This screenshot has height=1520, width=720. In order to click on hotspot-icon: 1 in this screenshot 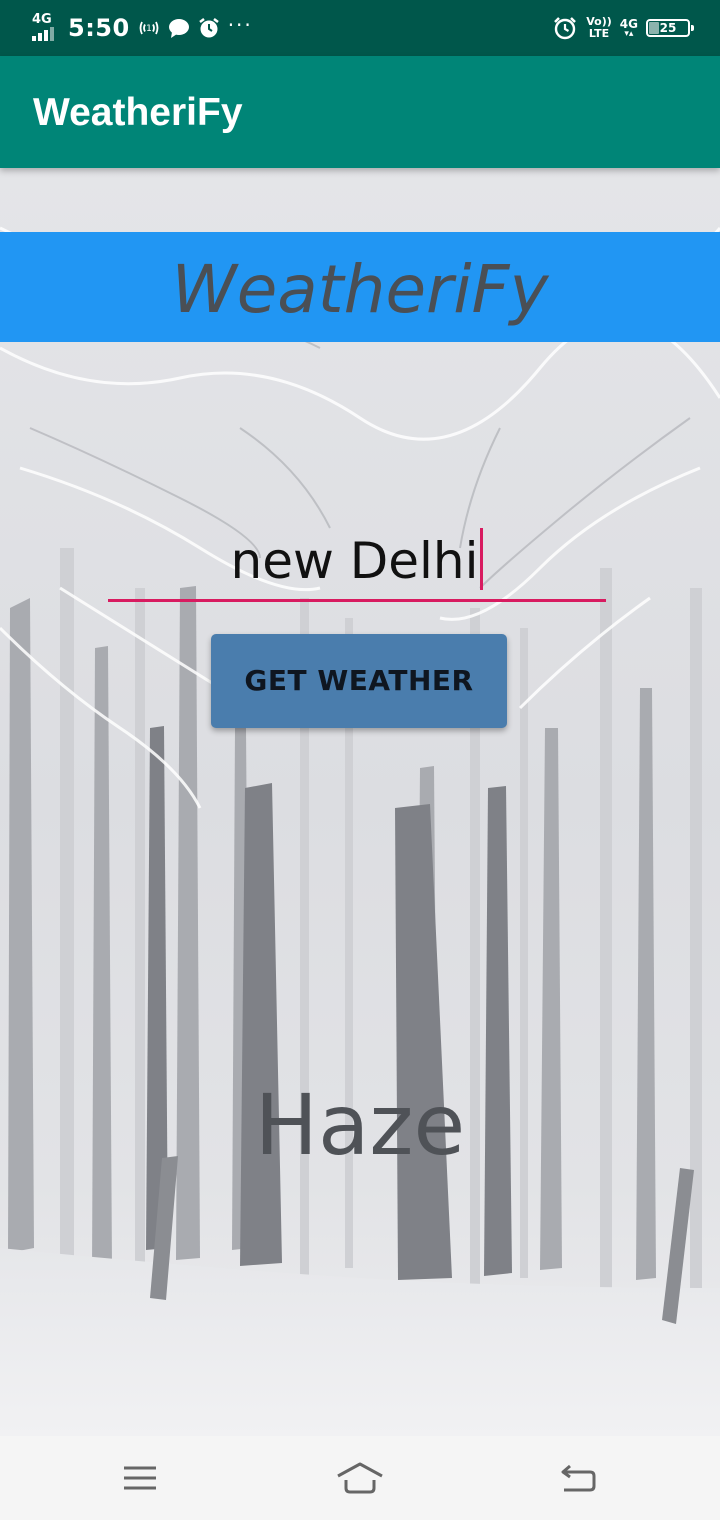, I will do `click(149, 28)`.